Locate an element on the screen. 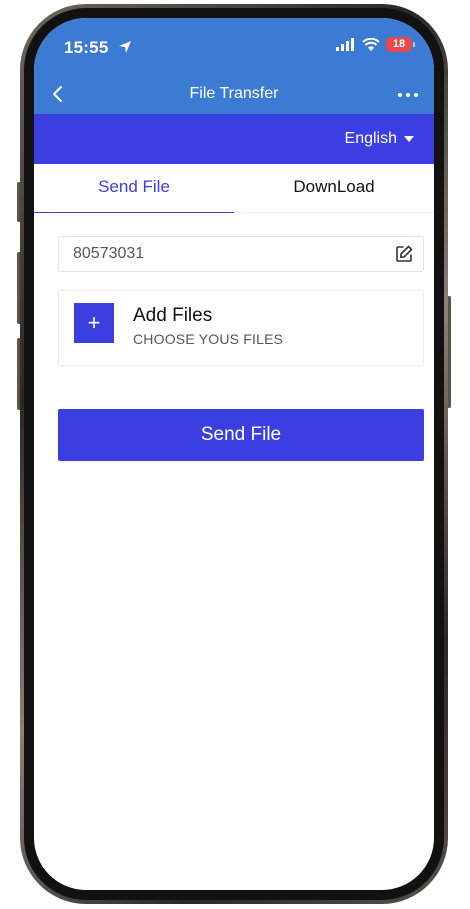  language-label: English is located at coordinates (370, 138).